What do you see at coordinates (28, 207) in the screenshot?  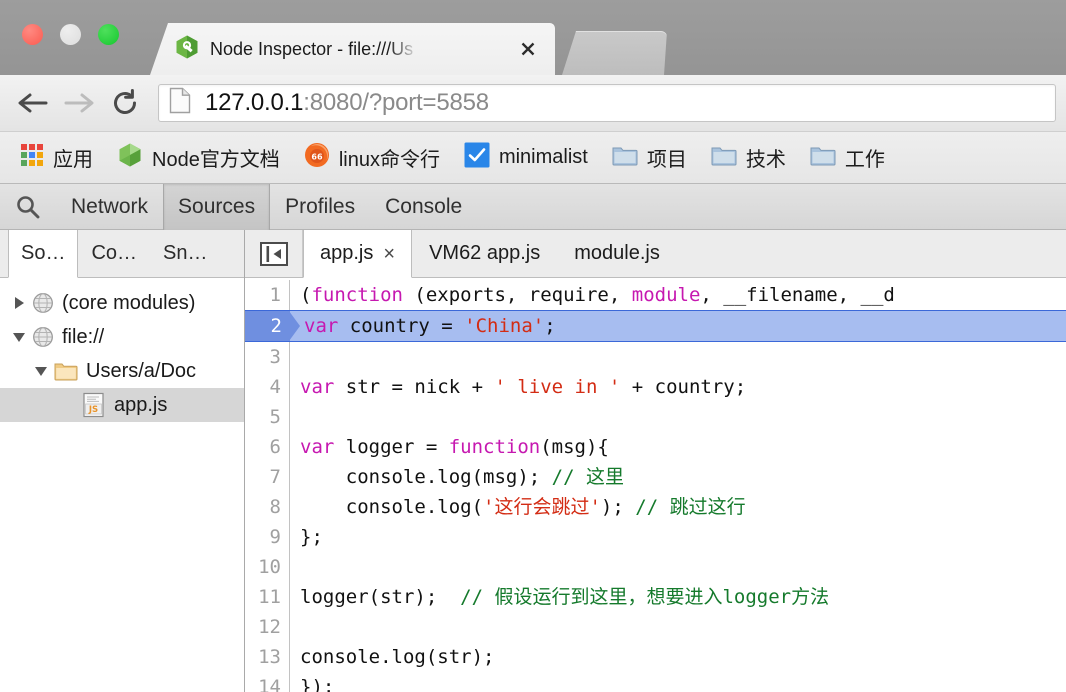 I see `search-icon` at bounding box center [28, 207].